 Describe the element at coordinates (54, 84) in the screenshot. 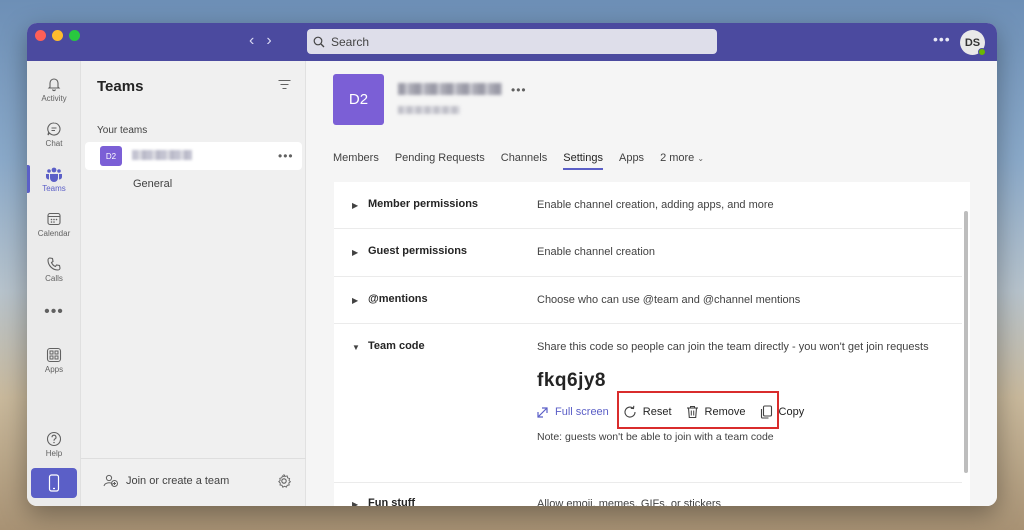

I see `bell-icon` at that location.